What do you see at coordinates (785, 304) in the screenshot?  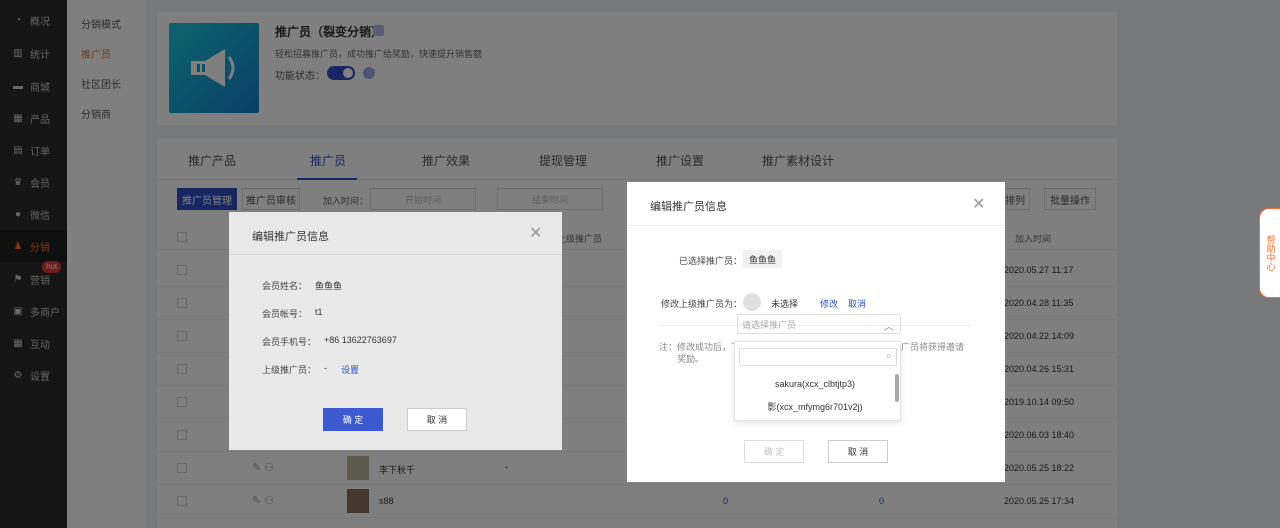 I see `unselected-text: 未选择` at bounding box center [785, 304].